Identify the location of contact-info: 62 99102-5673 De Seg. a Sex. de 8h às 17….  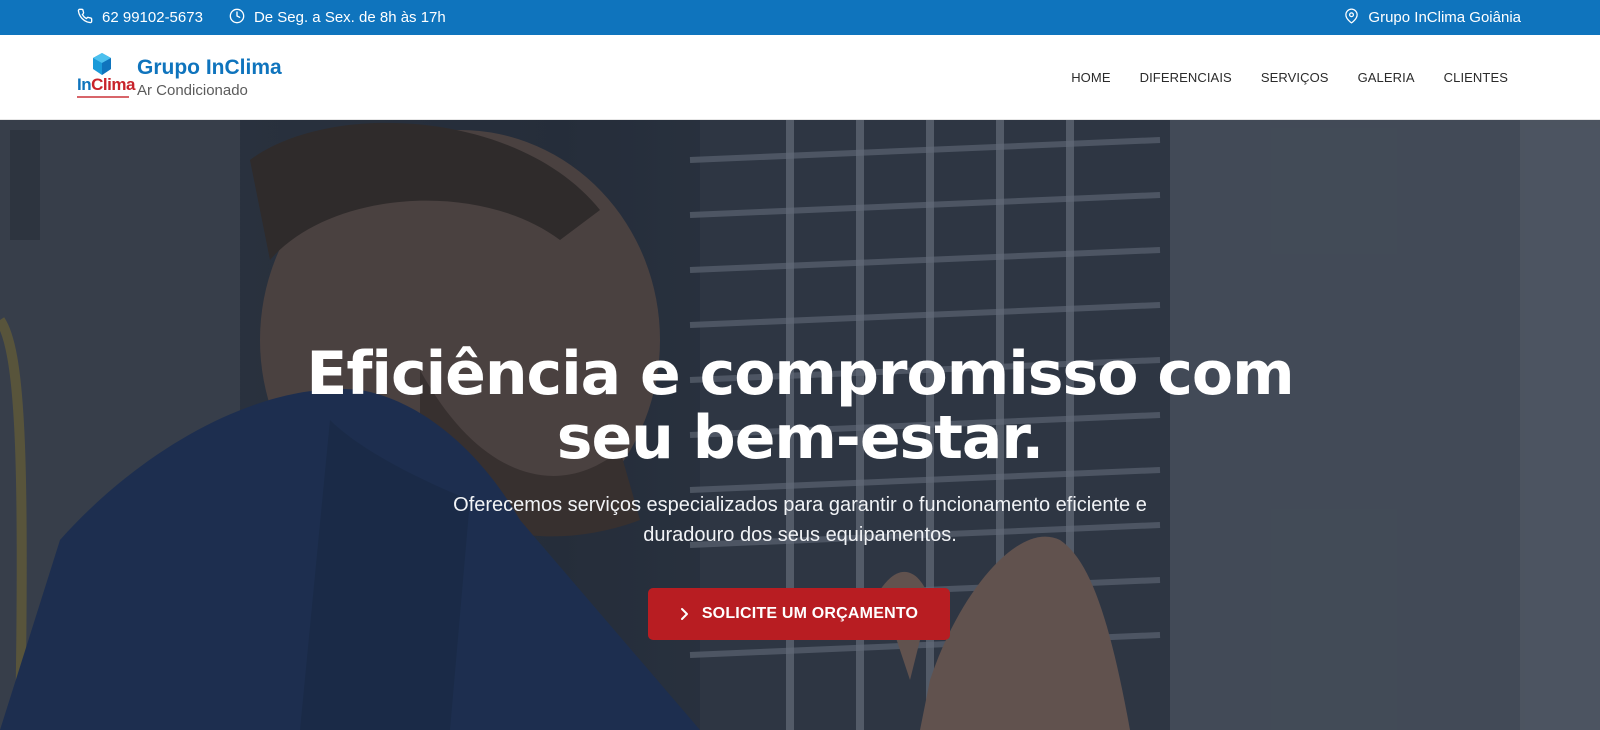
(274, 17).